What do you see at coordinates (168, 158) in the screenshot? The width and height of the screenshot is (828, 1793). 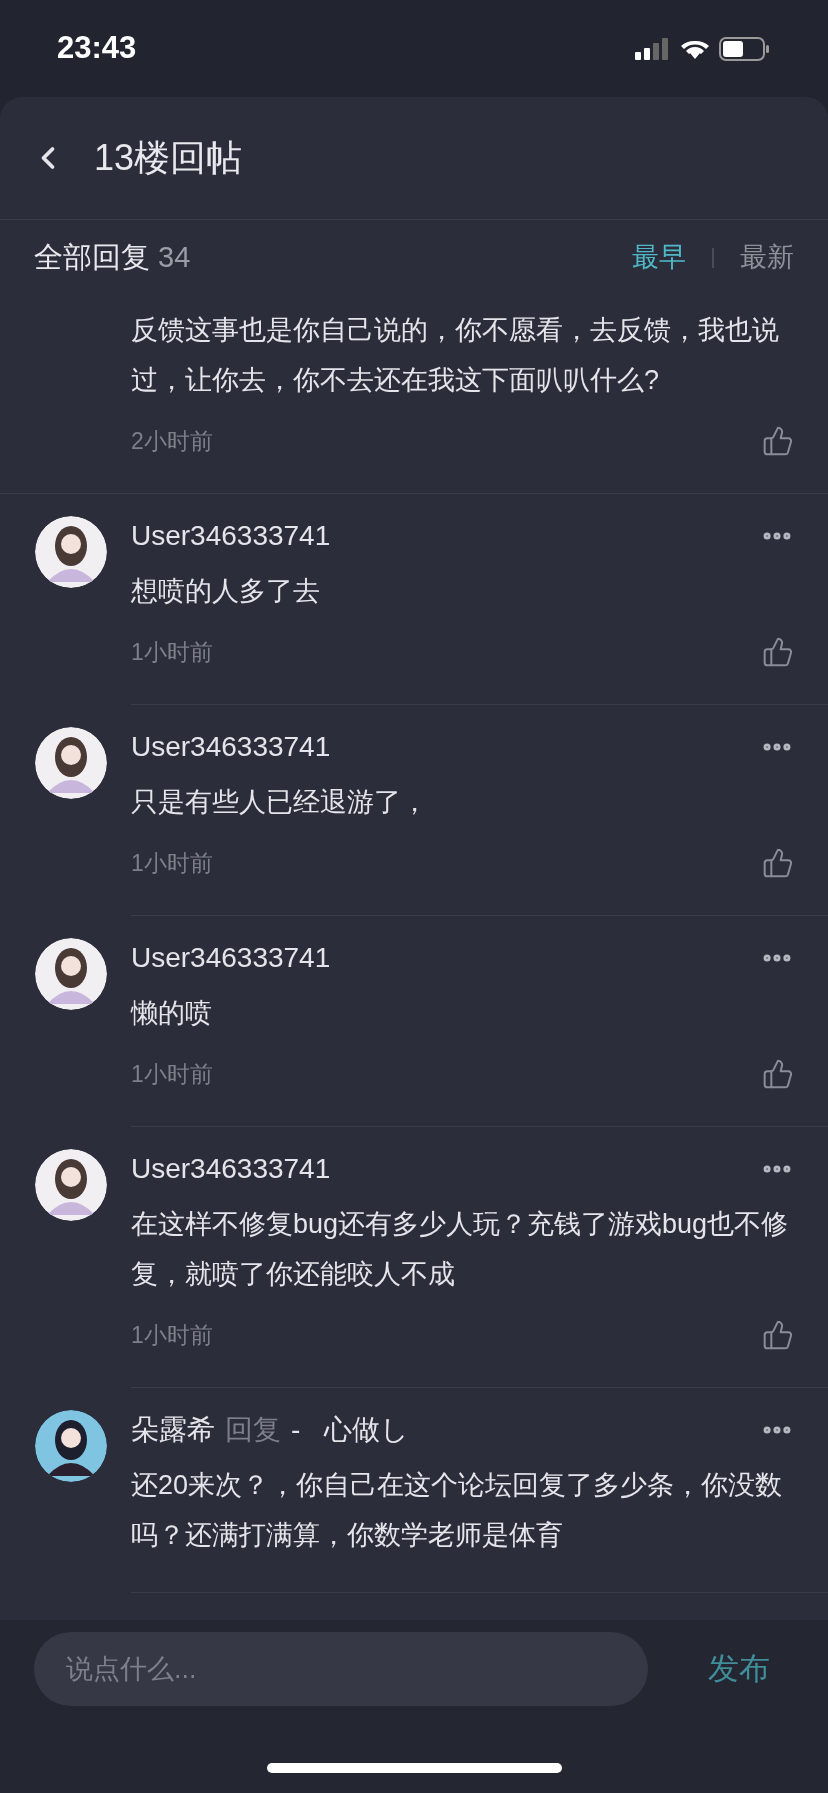 I see `page-title: 13楼回帖` at bounding box center [168, 158].